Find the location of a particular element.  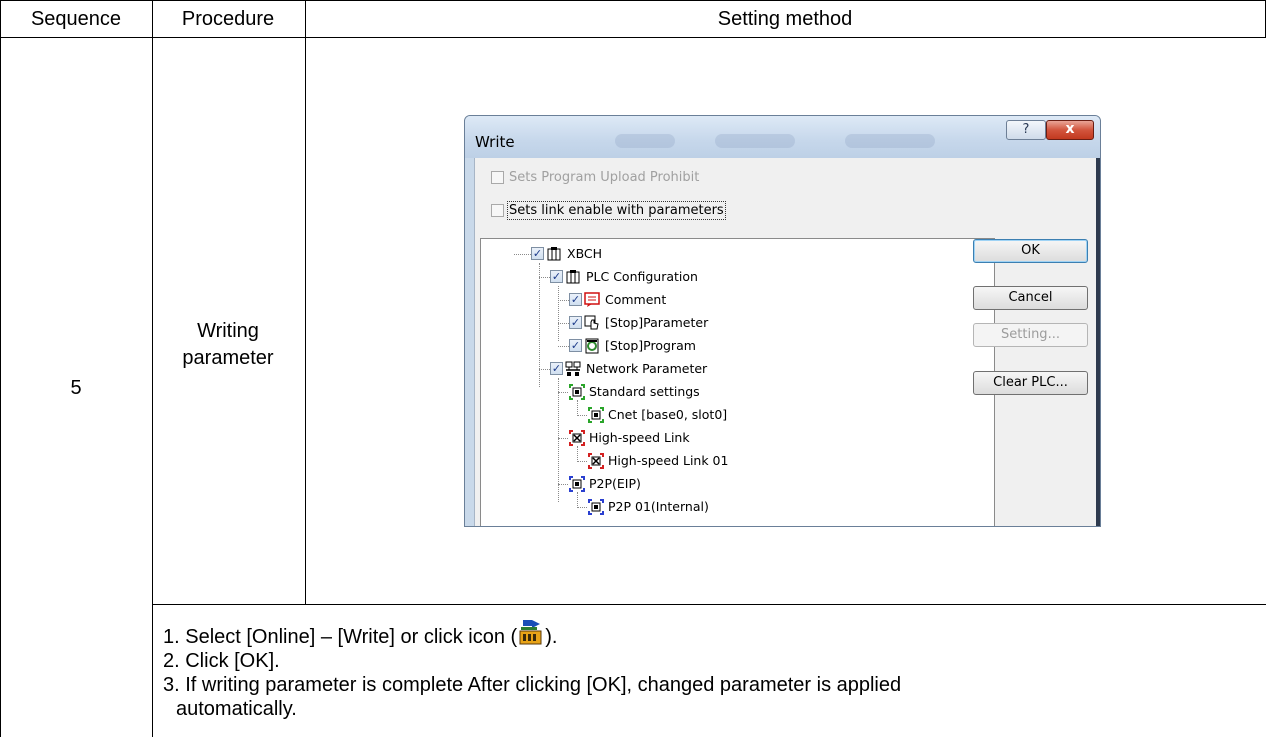

write-to-plc-icon is located at coordinates (531, 633).